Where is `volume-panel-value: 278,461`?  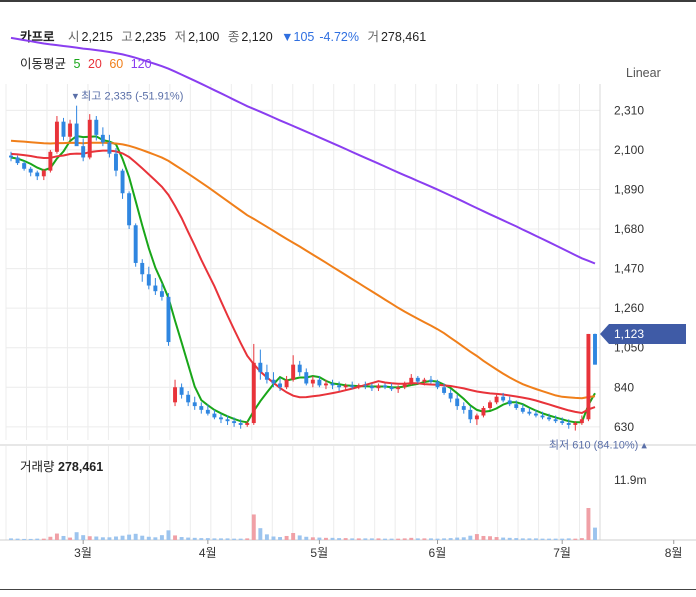
volume-panel-value: 278,461 is located at coordinates (81, 467).